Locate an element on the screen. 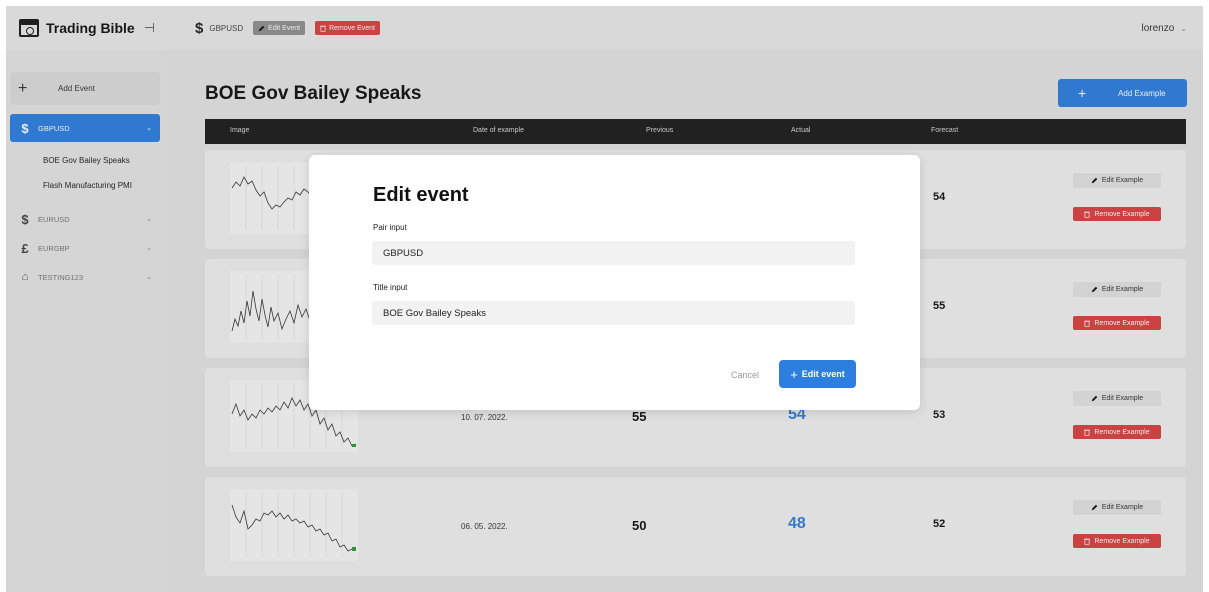  edit-event-submit-button: + Edit event is located at coordinates (817, 374).